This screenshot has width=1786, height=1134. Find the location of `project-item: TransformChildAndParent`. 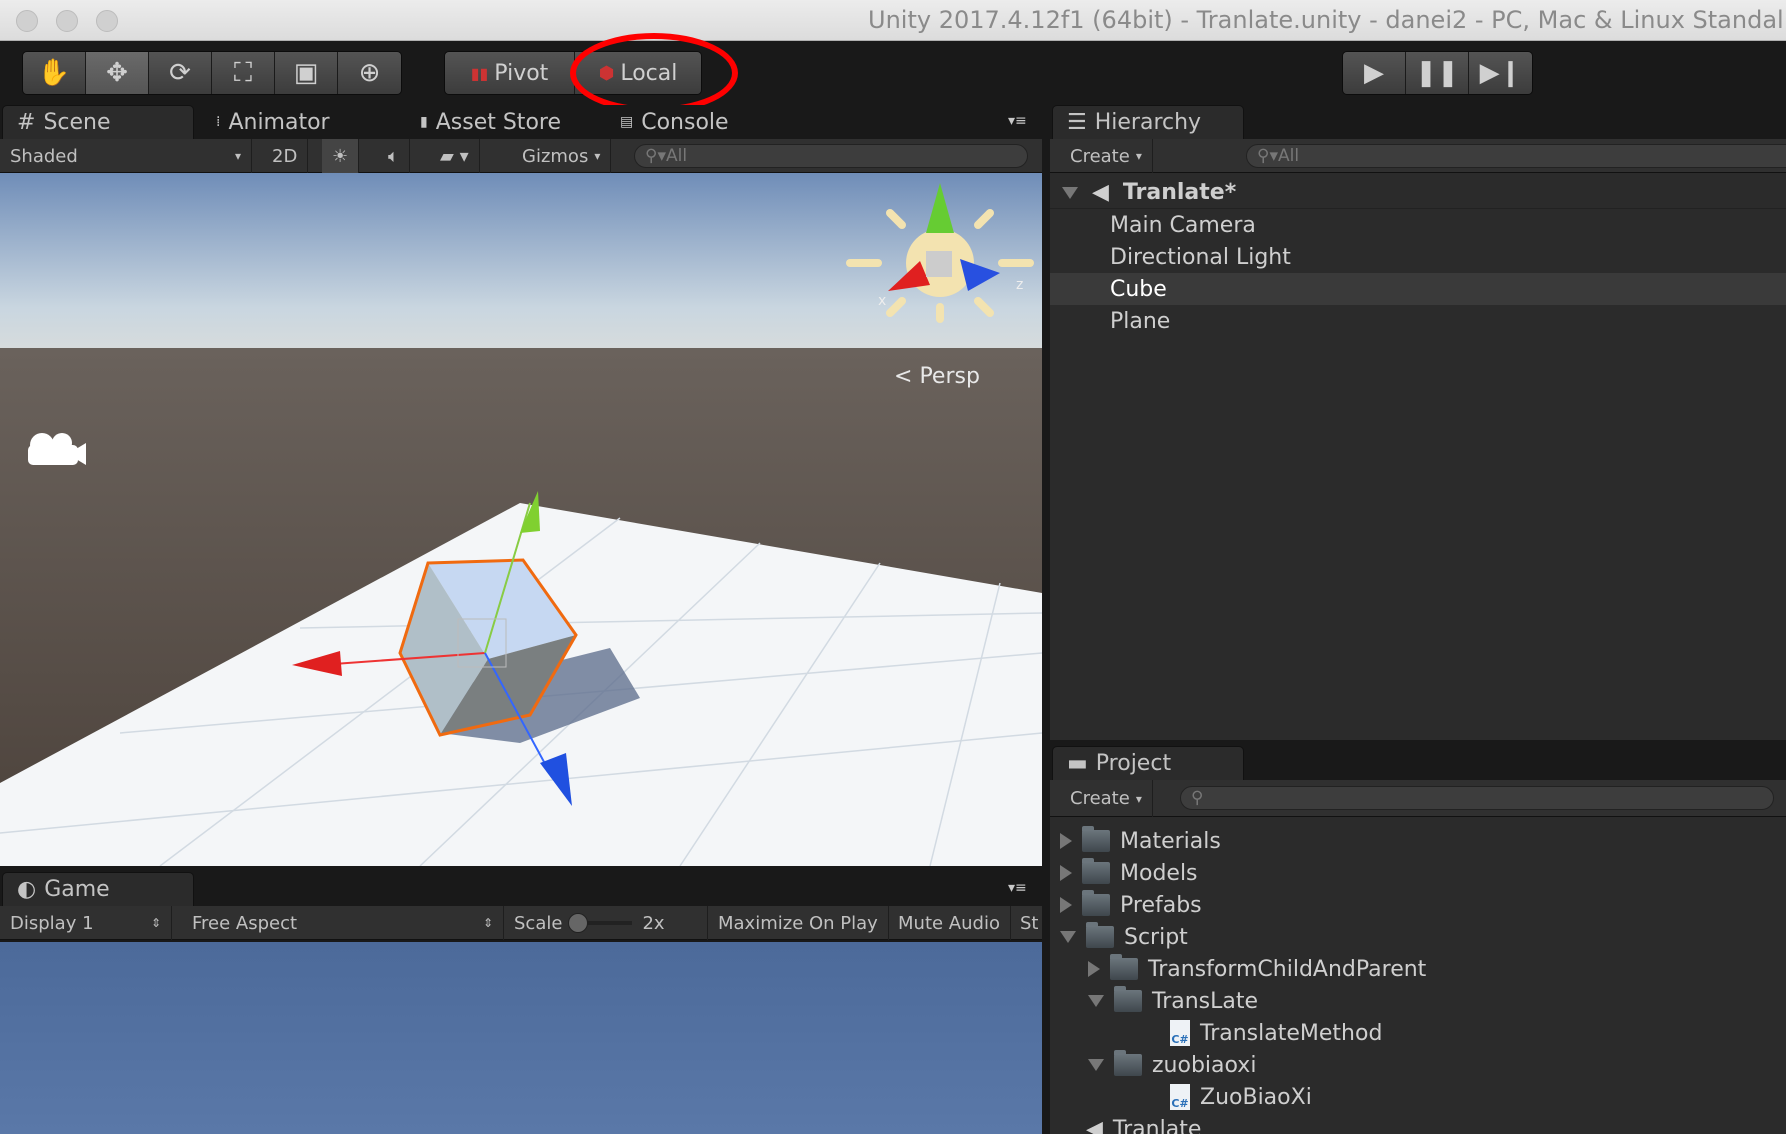

project-item: TransformChildAndParent is located at coordinates (1418, 969).